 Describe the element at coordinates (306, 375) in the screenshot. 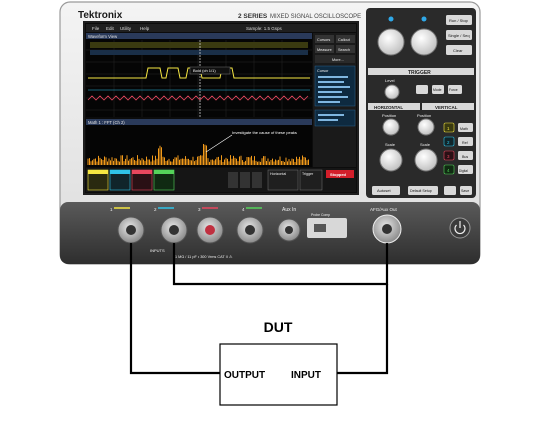

I see `dut-input-label: INPUT` at that location.